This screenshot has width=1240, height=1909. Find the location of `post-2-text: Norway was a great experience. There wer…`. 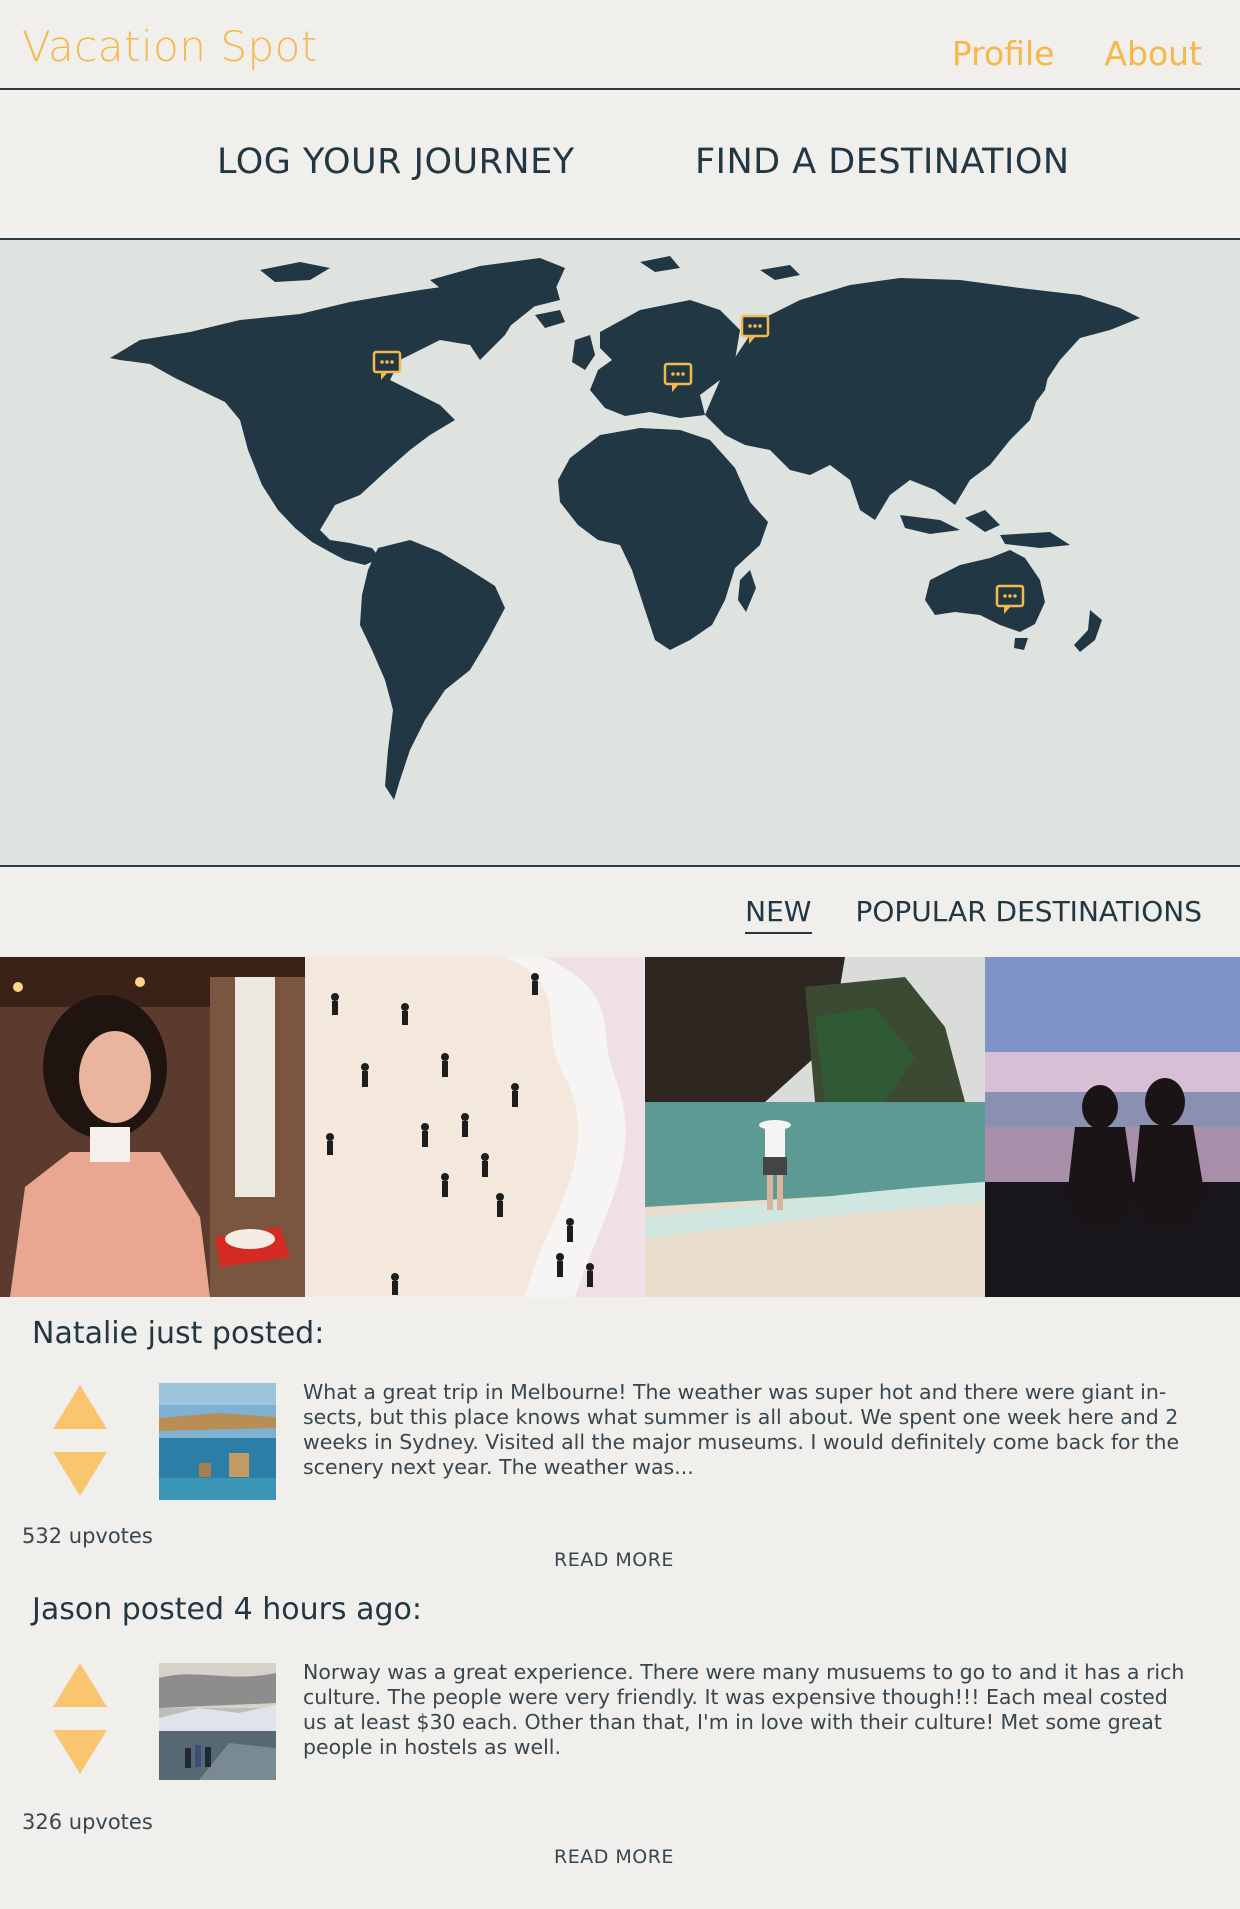

post-2-text: Norway was a great experience. There wer… is located at coordinates (744, 1709).